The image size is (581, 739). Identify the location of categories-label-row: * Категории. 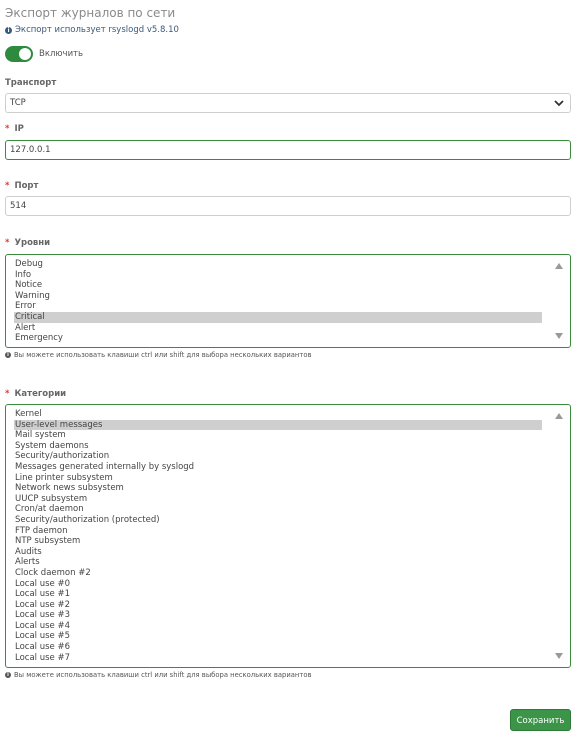
(35, 394).